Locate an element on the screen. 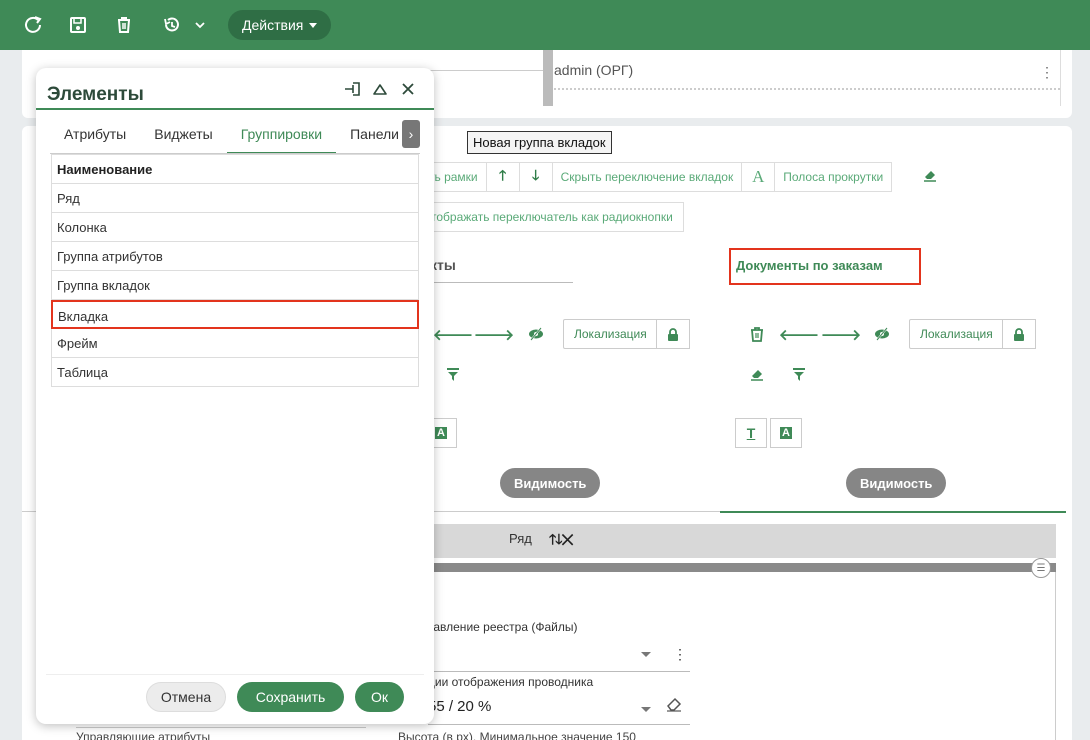  splitter-bar is located at coordinates (548, 78).